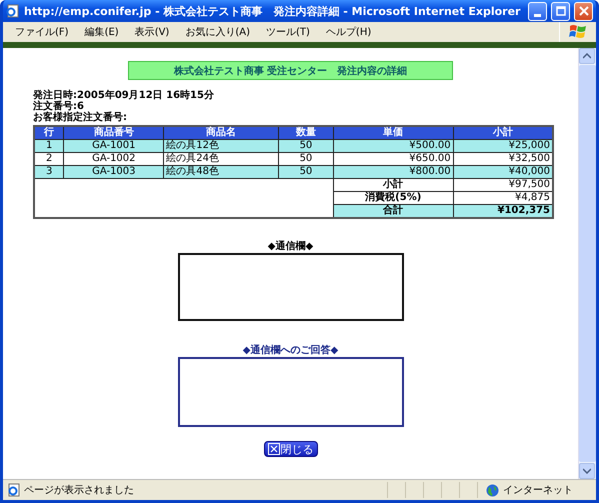  I want to click on table-cell: 絵の具48色, so click(221, 172).